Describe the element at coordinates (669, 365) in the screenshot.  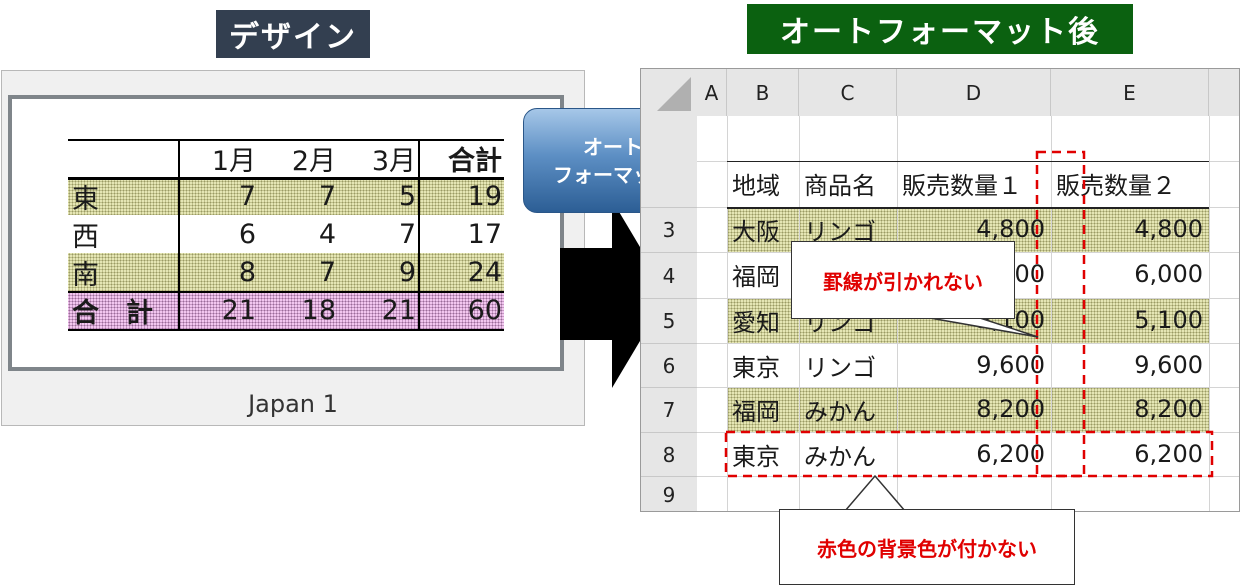
I see `row-header-6: 6` at that location.